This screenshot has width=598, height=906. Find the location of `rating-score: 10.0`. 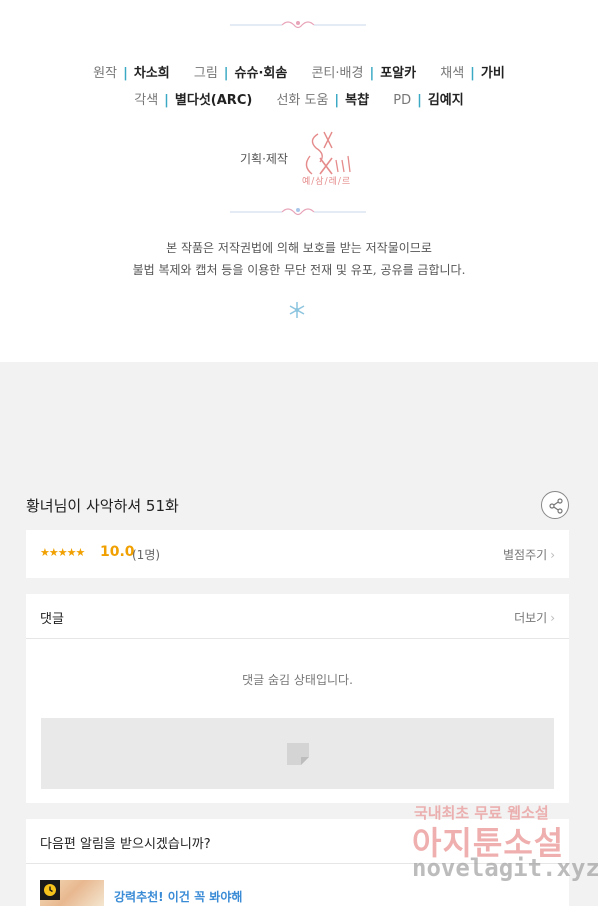

rating-score: 10.0 is located at coordinates (117, 552).